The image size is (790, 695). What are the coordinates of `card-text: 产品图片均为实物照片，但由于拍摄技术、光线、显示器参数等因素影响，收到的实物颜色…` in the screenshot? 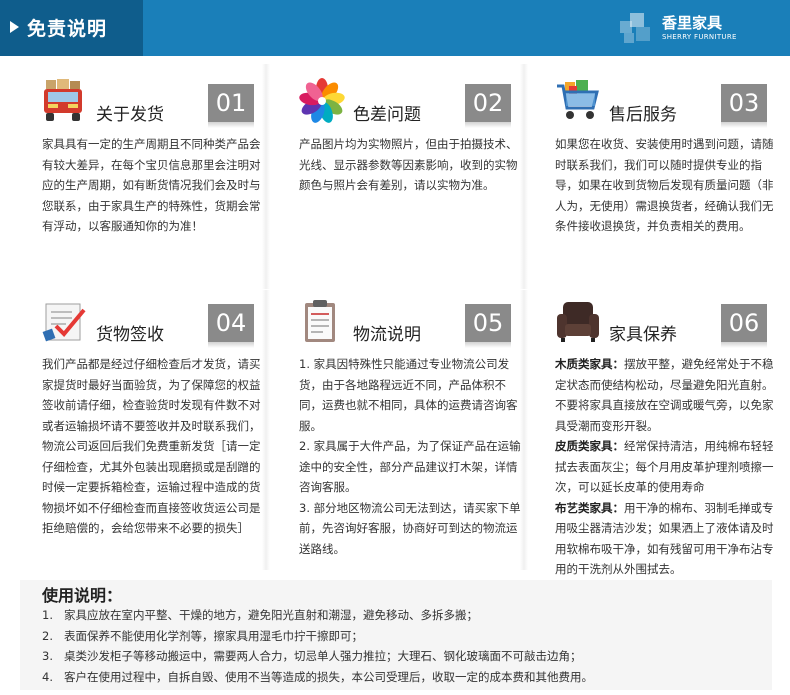 It's located at (410, 165).